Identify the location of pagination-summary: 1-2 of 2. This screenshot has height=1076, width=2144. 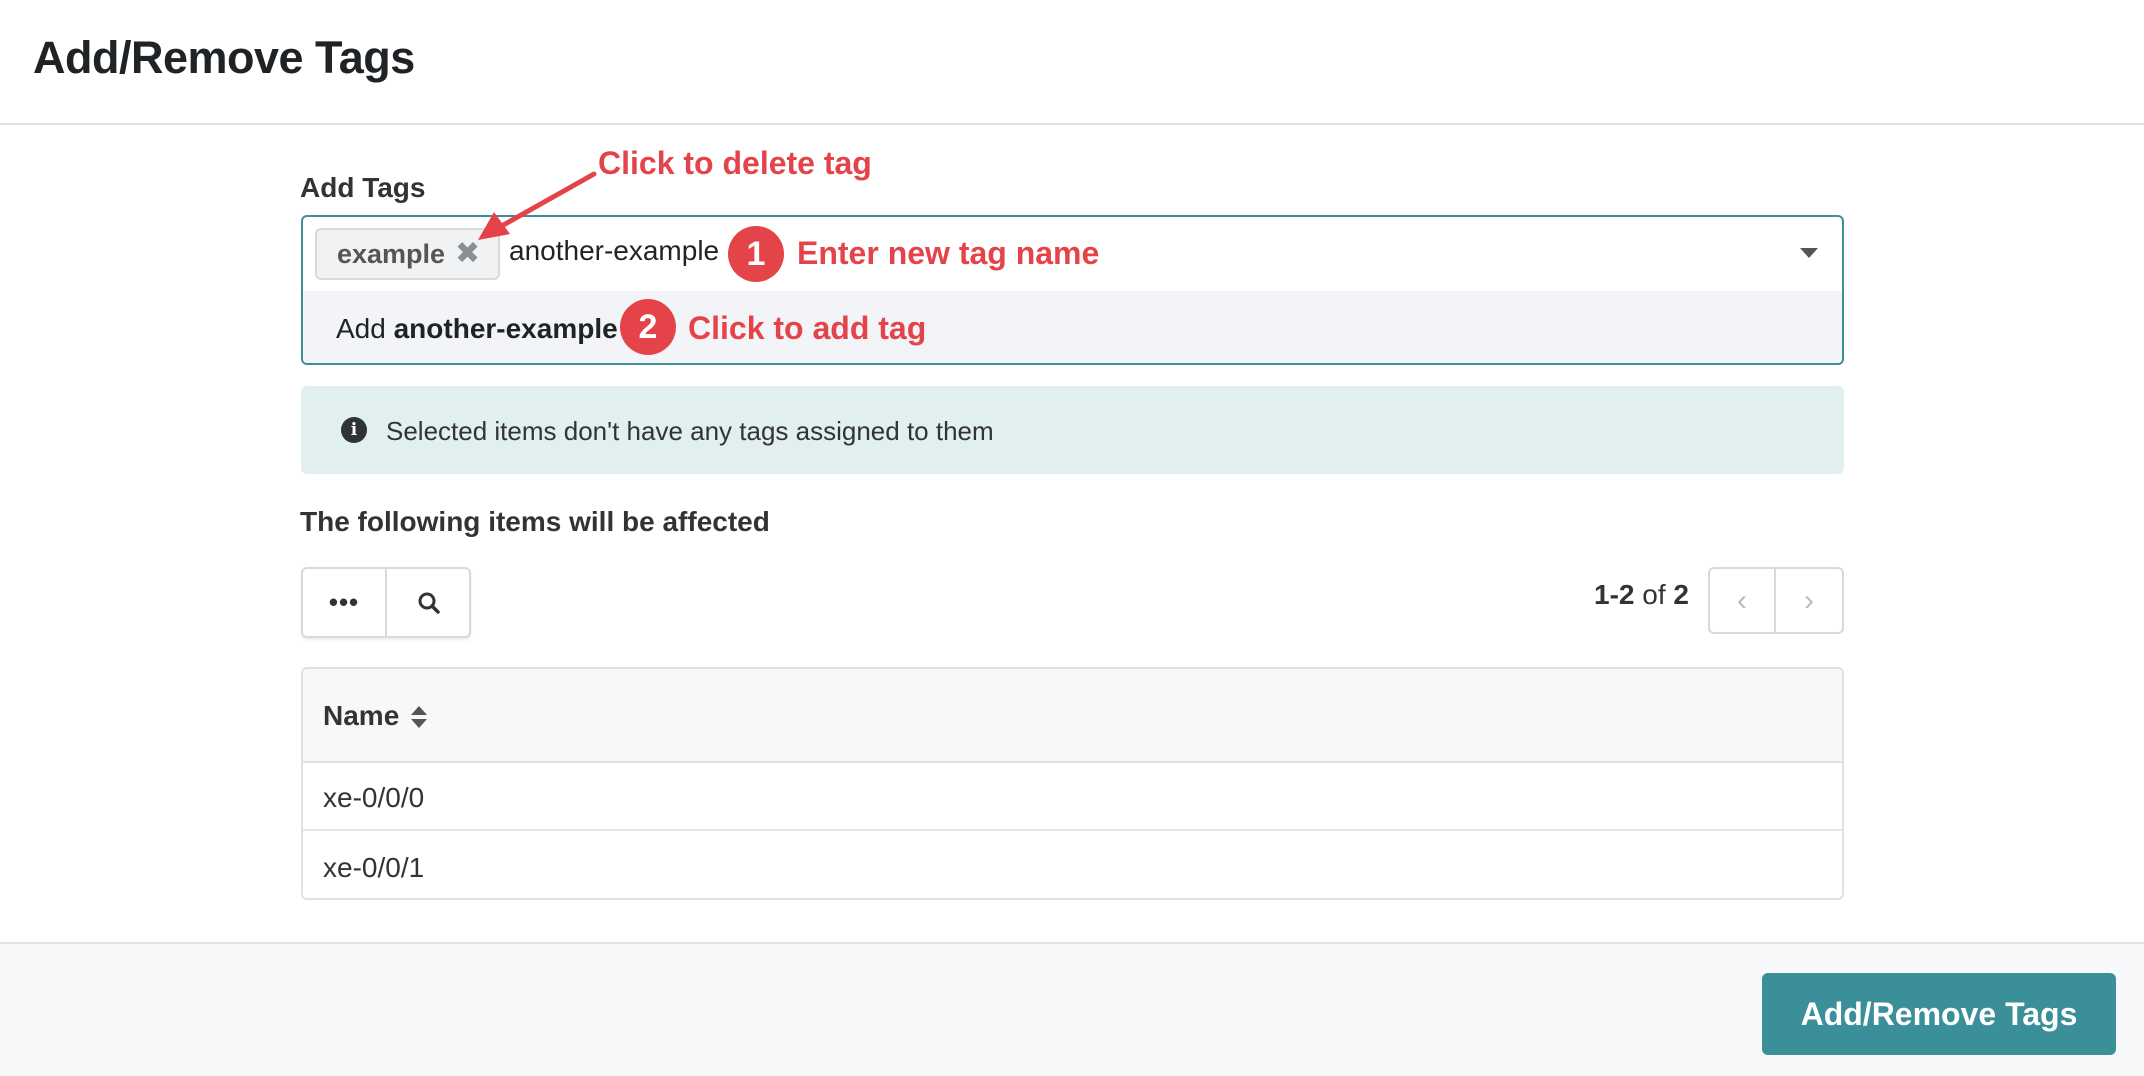
(1641, 595).